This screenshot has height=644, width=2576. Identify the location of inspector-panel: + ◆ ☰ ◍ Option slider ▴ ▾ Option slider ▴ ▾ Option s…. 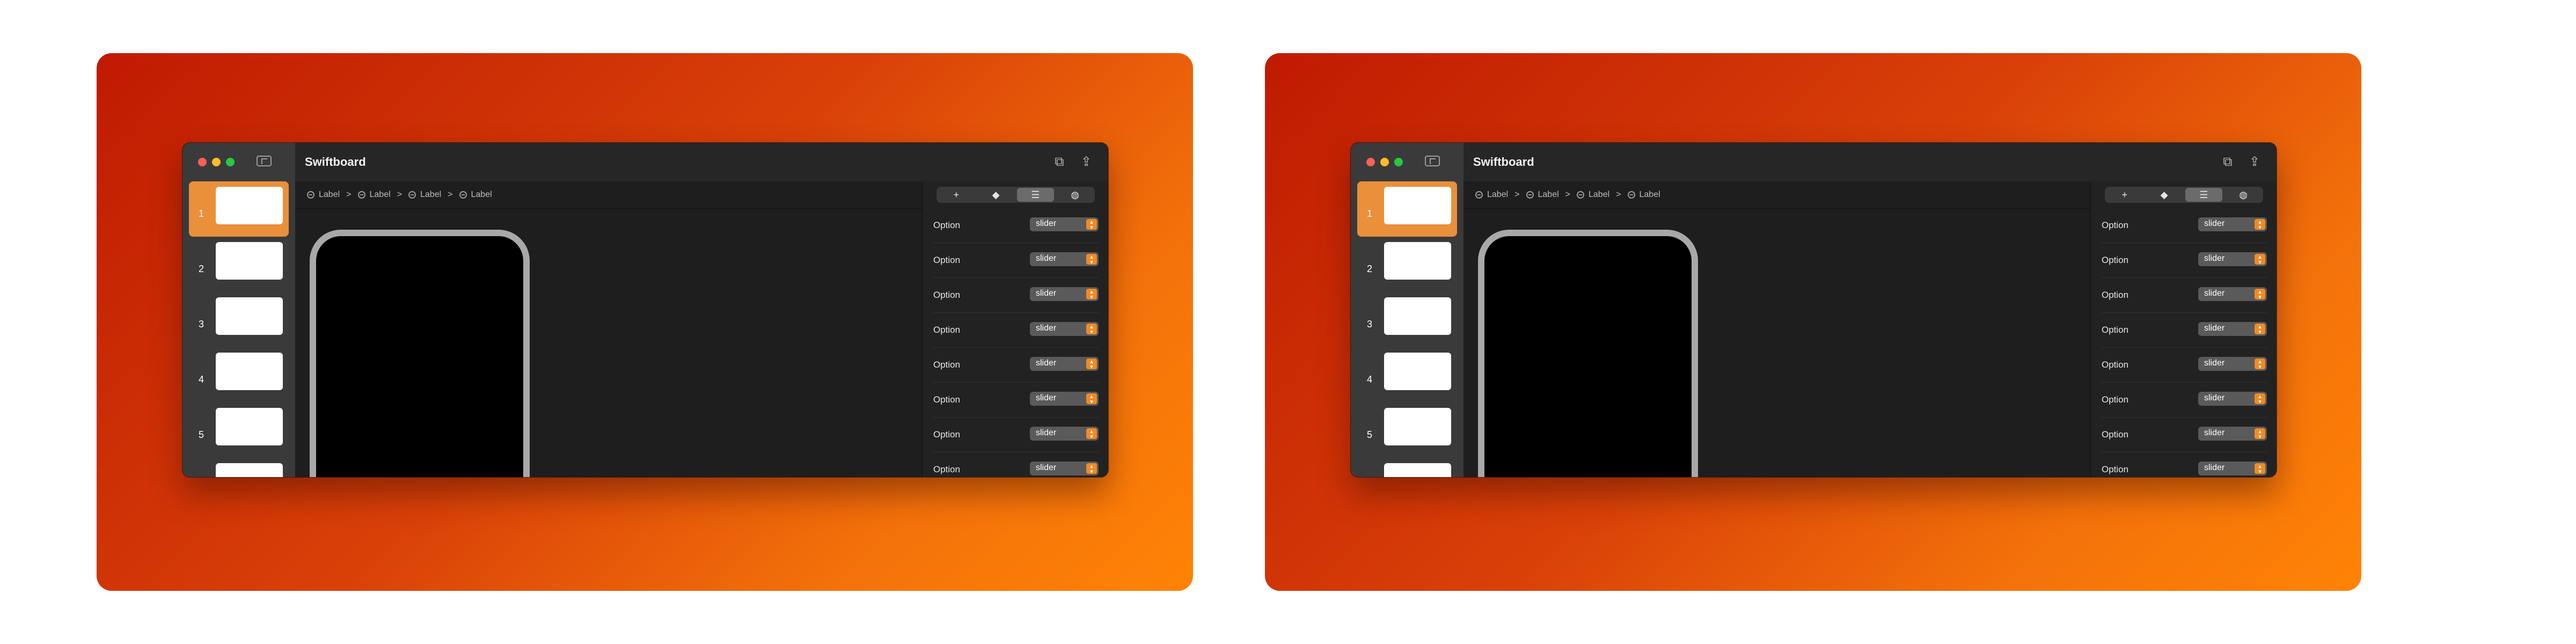
(1015, 329).